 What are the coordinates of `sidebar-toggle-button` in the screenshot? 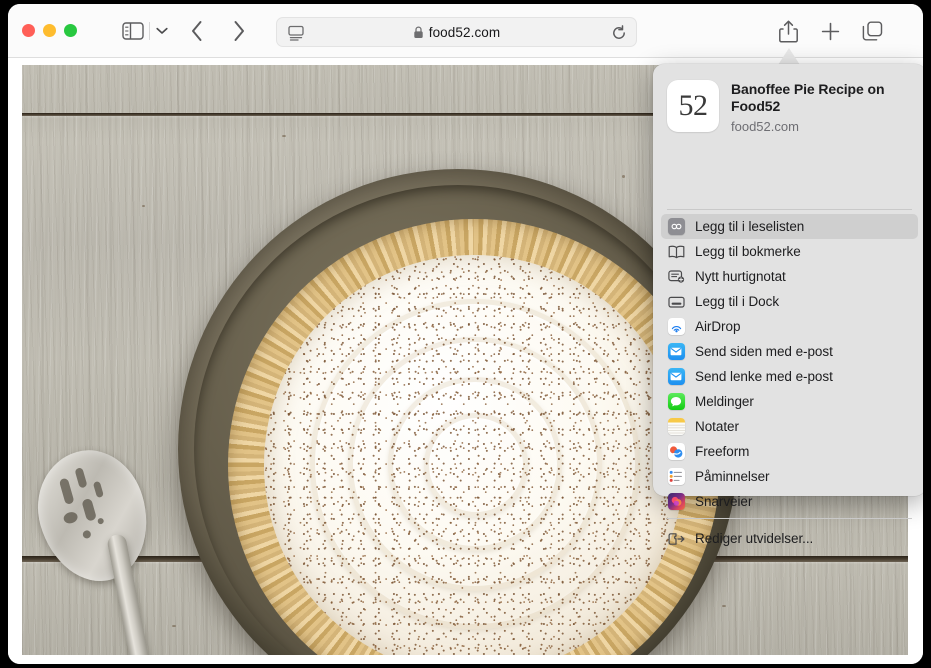 It's located at (133, 31).